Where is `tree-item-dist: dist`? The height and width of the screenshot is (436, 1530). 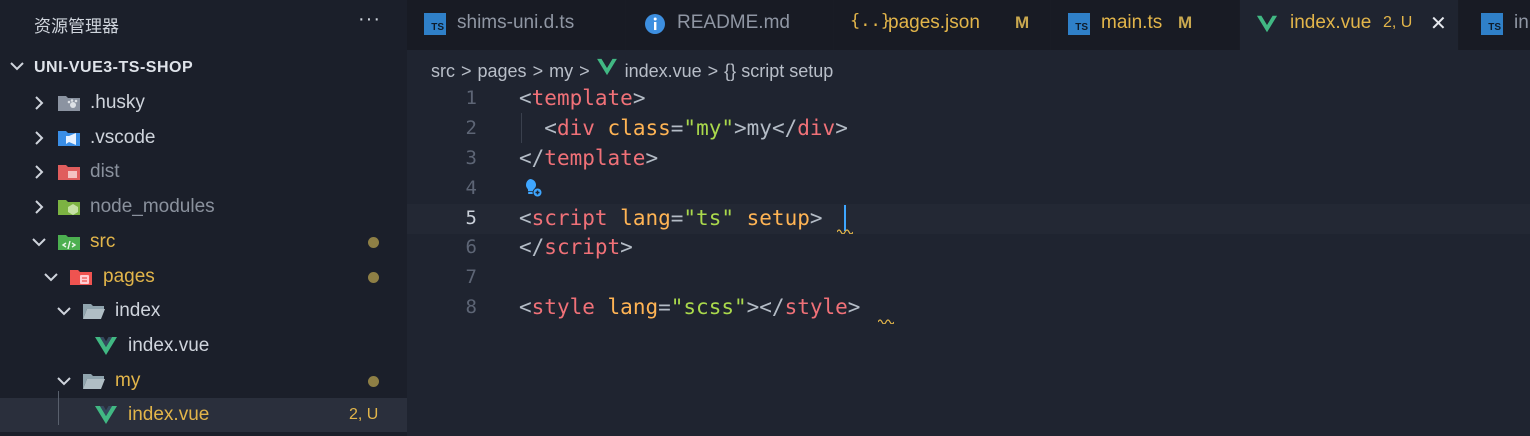
tree-item-dist: dist is located at coordinates (203, 172).